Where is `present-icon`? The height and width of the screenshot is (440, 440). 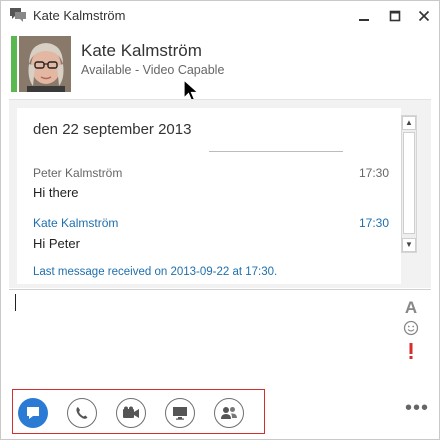 present-icon is located at coordinates (180, 413).